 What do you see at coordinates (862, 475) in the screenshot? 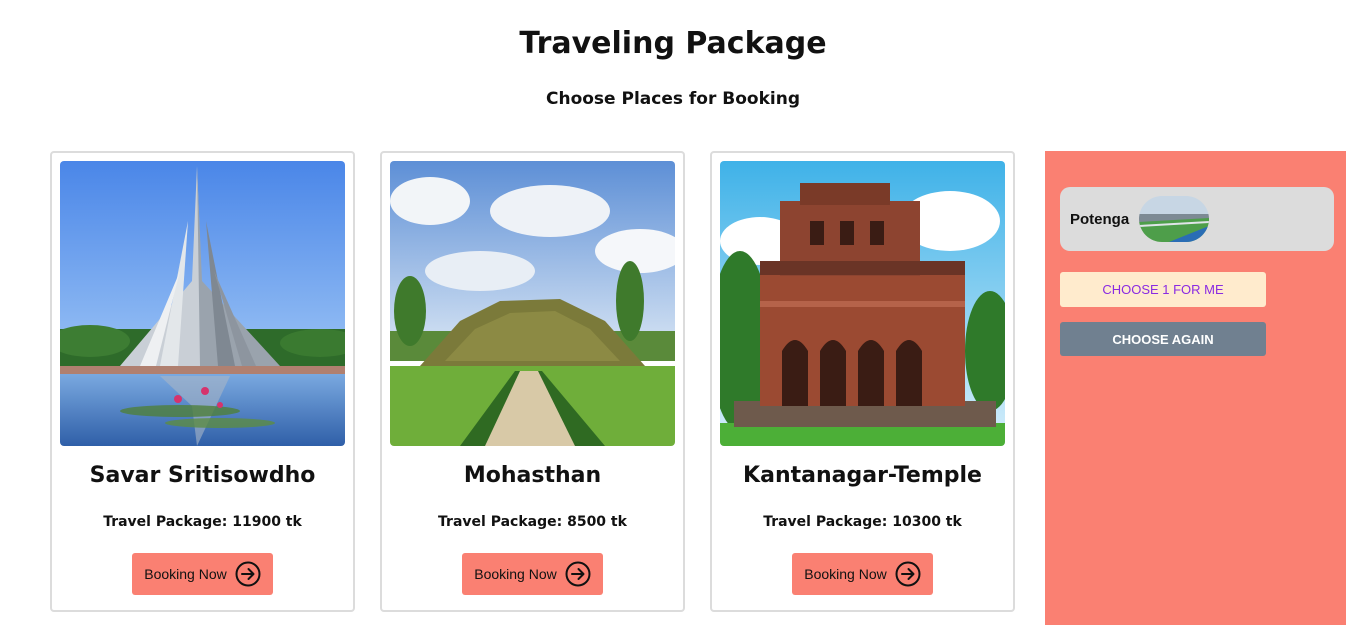
I see `place-name: Kantanagar-Temple` at bounding box center [862, 475].